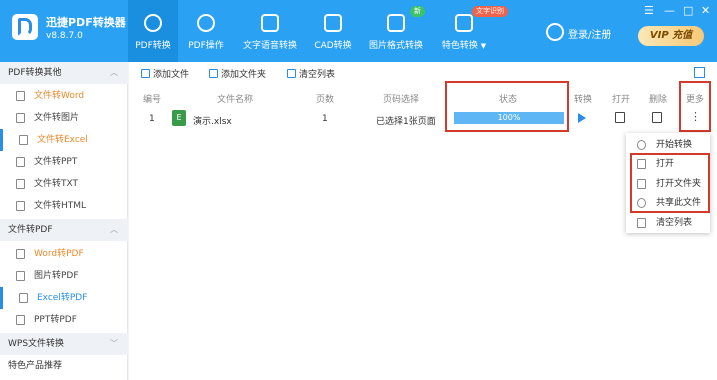 This screenshot has height=380, width=717. Describe the element at coordinates (153, 23) in the screenshot. I see `pdf-convert-icon` at that location.